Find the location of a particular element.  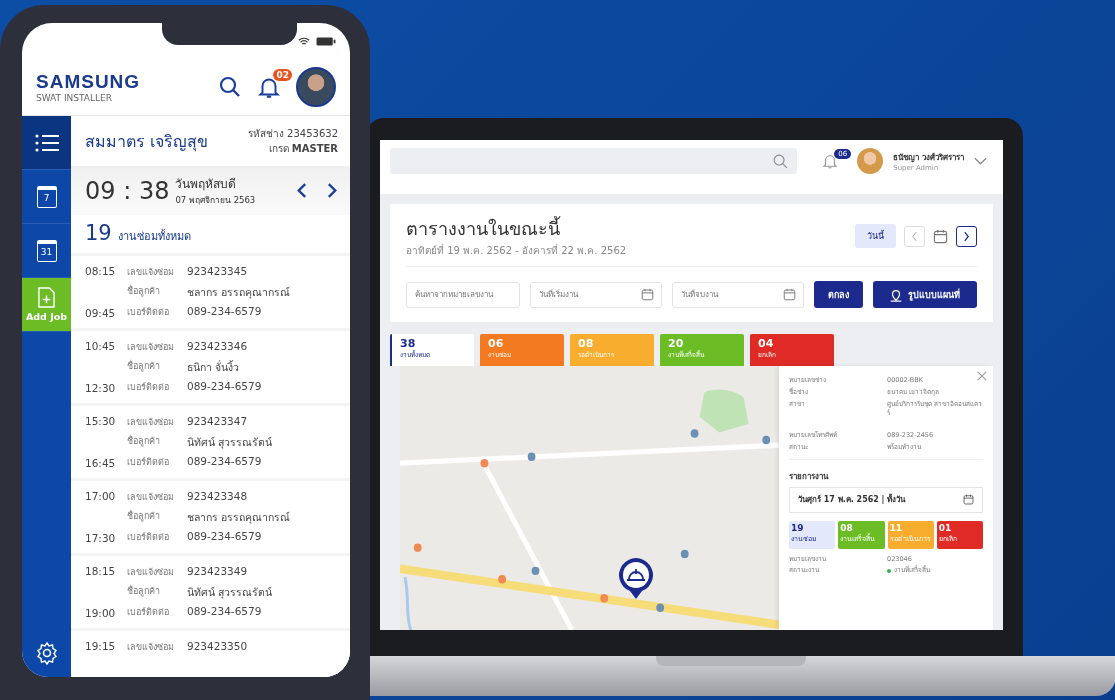

end-time: 09:45 is located at coordinates (101, 313).